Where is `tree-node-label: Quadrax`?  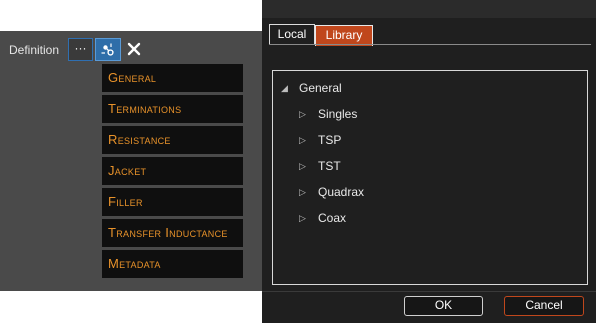
tree-node-label: Quadrax is located at coordinates (341, 192).